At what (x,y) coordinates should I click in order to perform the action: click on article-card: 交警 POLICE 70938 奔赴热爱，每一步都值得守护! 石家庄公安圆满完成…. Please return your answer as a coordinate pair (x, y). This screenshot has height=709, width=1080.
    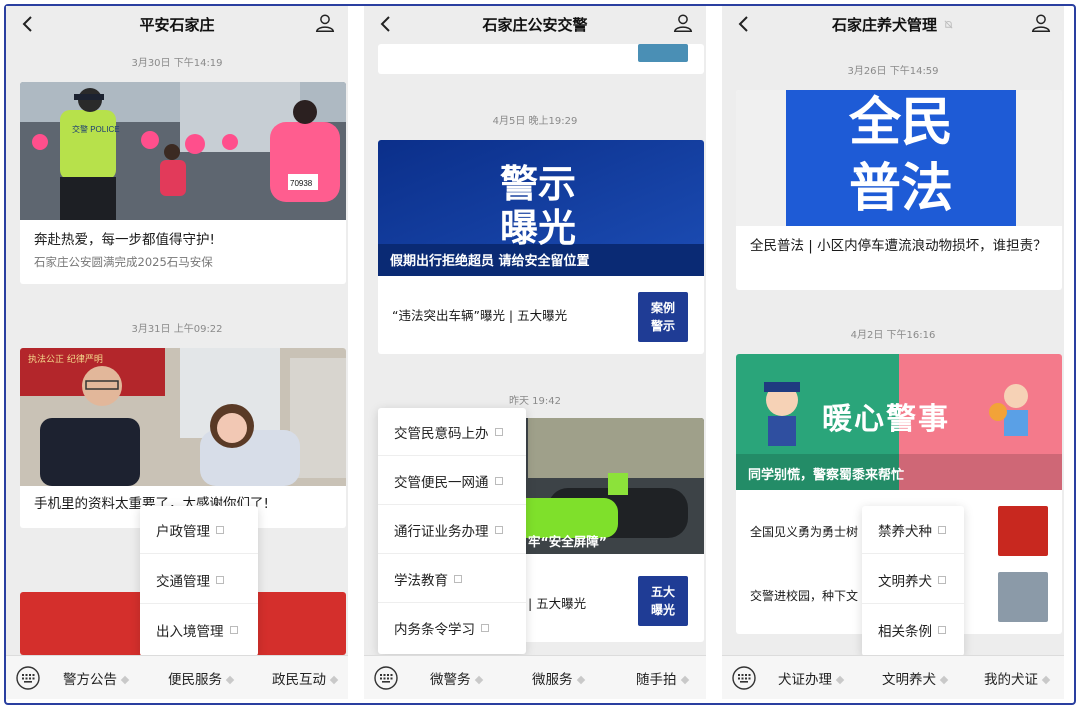
    Looking at the image, I should click on (183, 183).